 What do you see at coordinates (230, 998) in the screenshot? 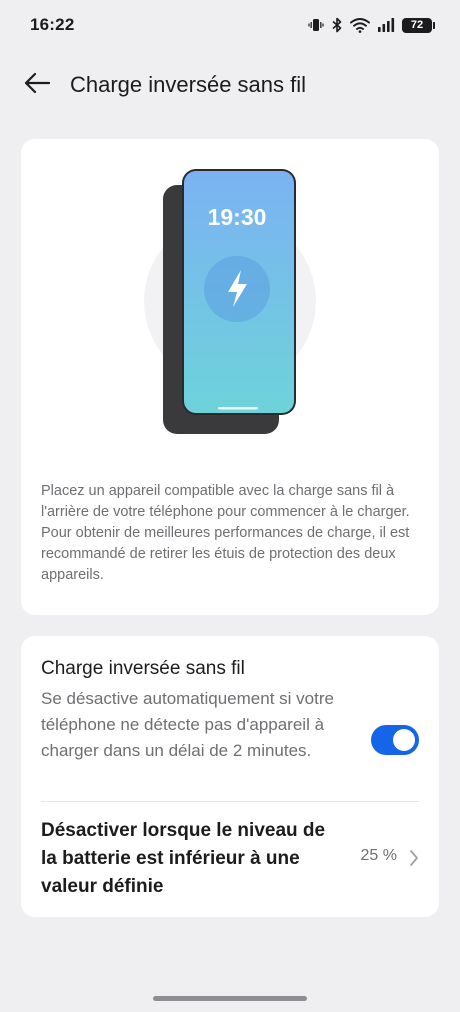
I see `gesture-navigation-handle` at bounding box center [230, 998].